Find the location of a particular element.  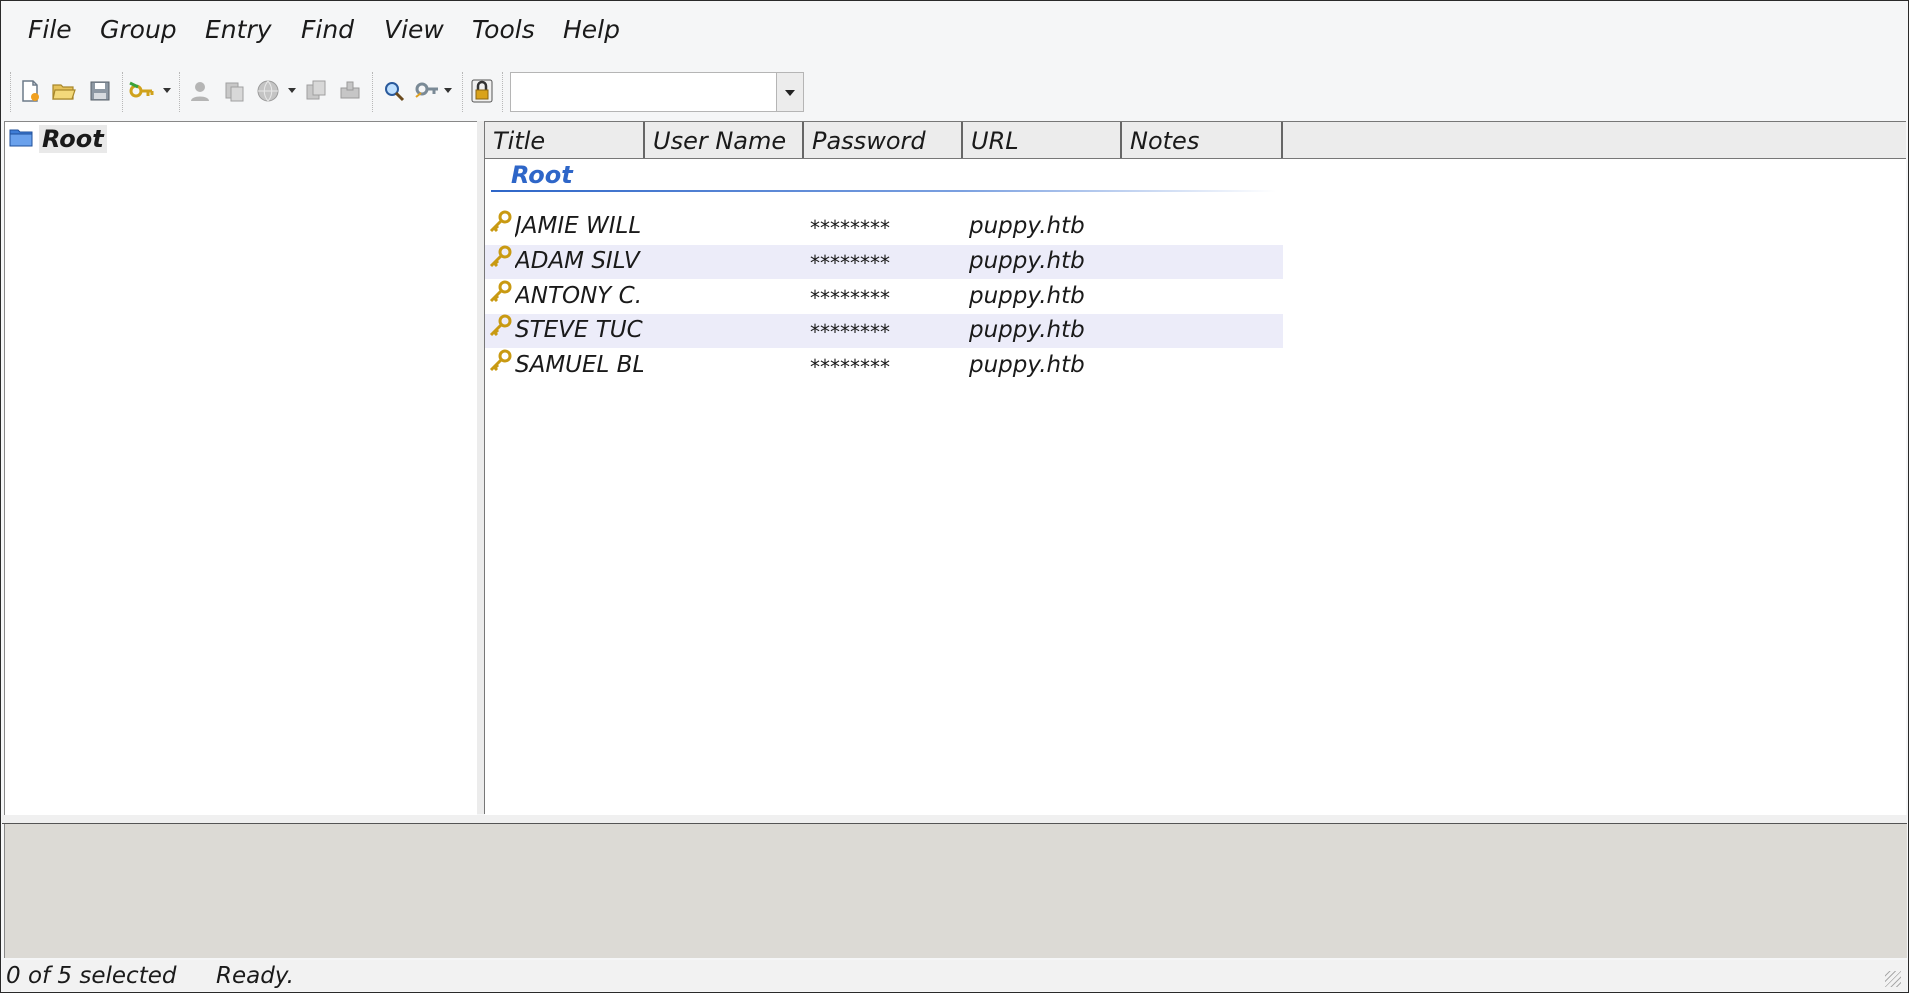

vertical-splitter is located at coordinates (481, 467).